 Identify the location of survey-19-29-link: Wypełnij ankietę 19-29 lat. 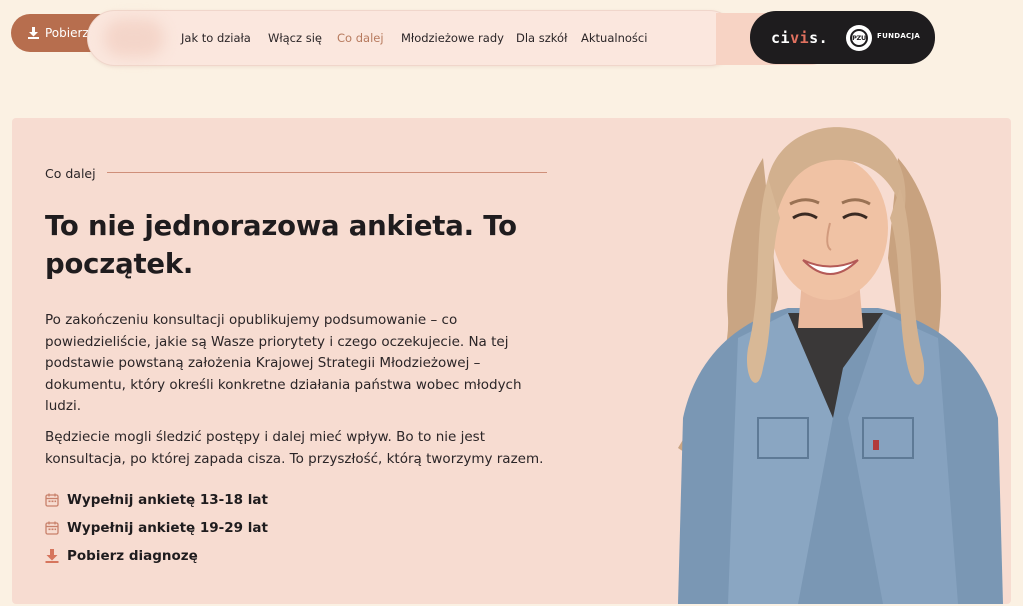
(156, 528).